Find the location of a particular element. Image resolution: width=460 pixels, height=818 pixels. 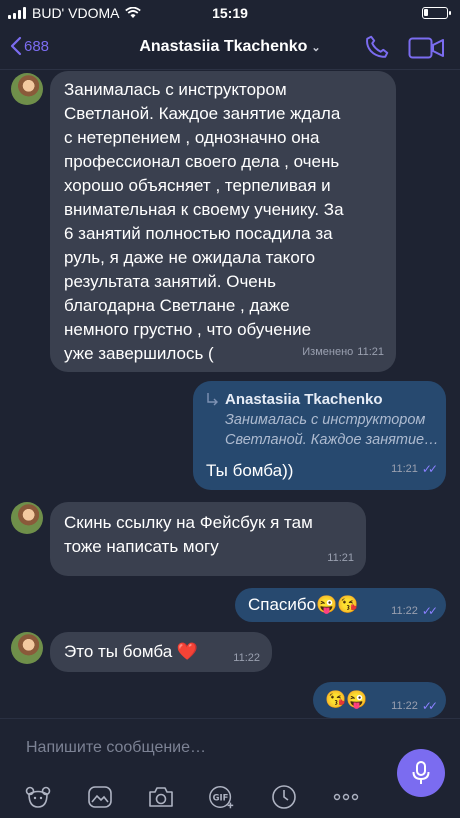

message-meta: 11:21 ✓✓ is located at coordinates (414, 469).